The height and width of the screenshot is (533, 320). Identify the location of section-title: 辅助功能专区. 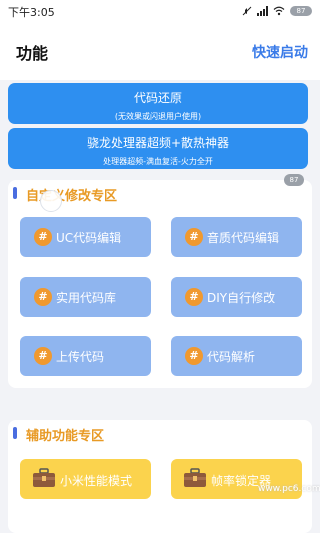
(65, 436).